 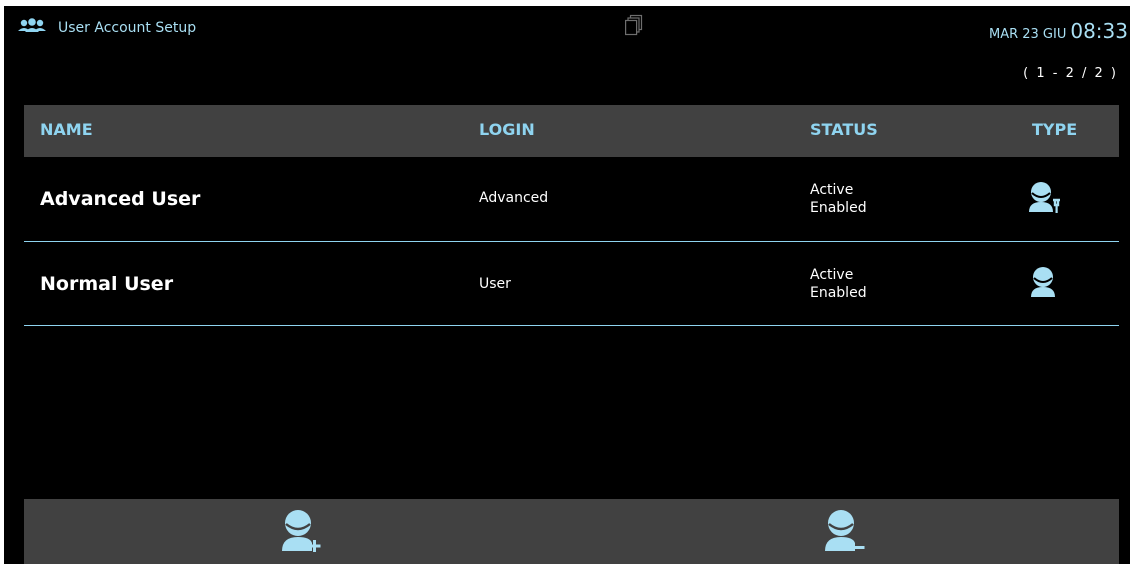 I want to click on bottom-toolbar, so click(x=571, y=531).